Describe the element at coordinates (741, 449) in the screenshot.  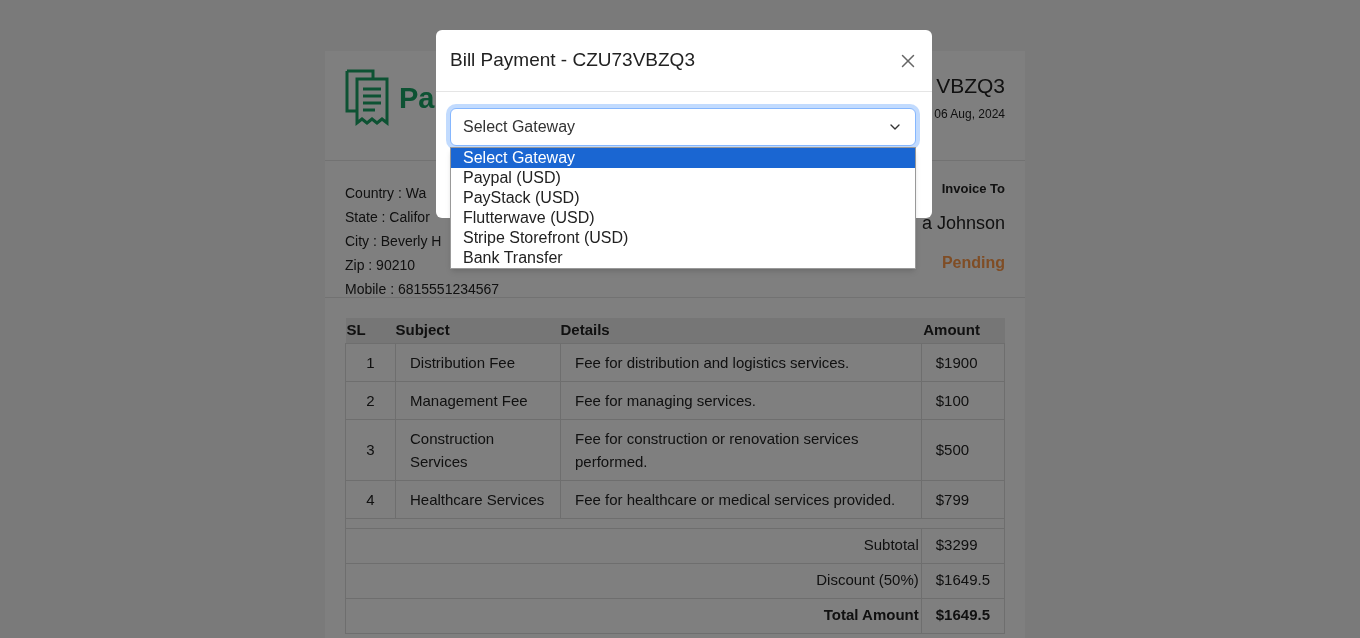
I see `table-cell: Fee for construction or renovation services performed.` at that location.